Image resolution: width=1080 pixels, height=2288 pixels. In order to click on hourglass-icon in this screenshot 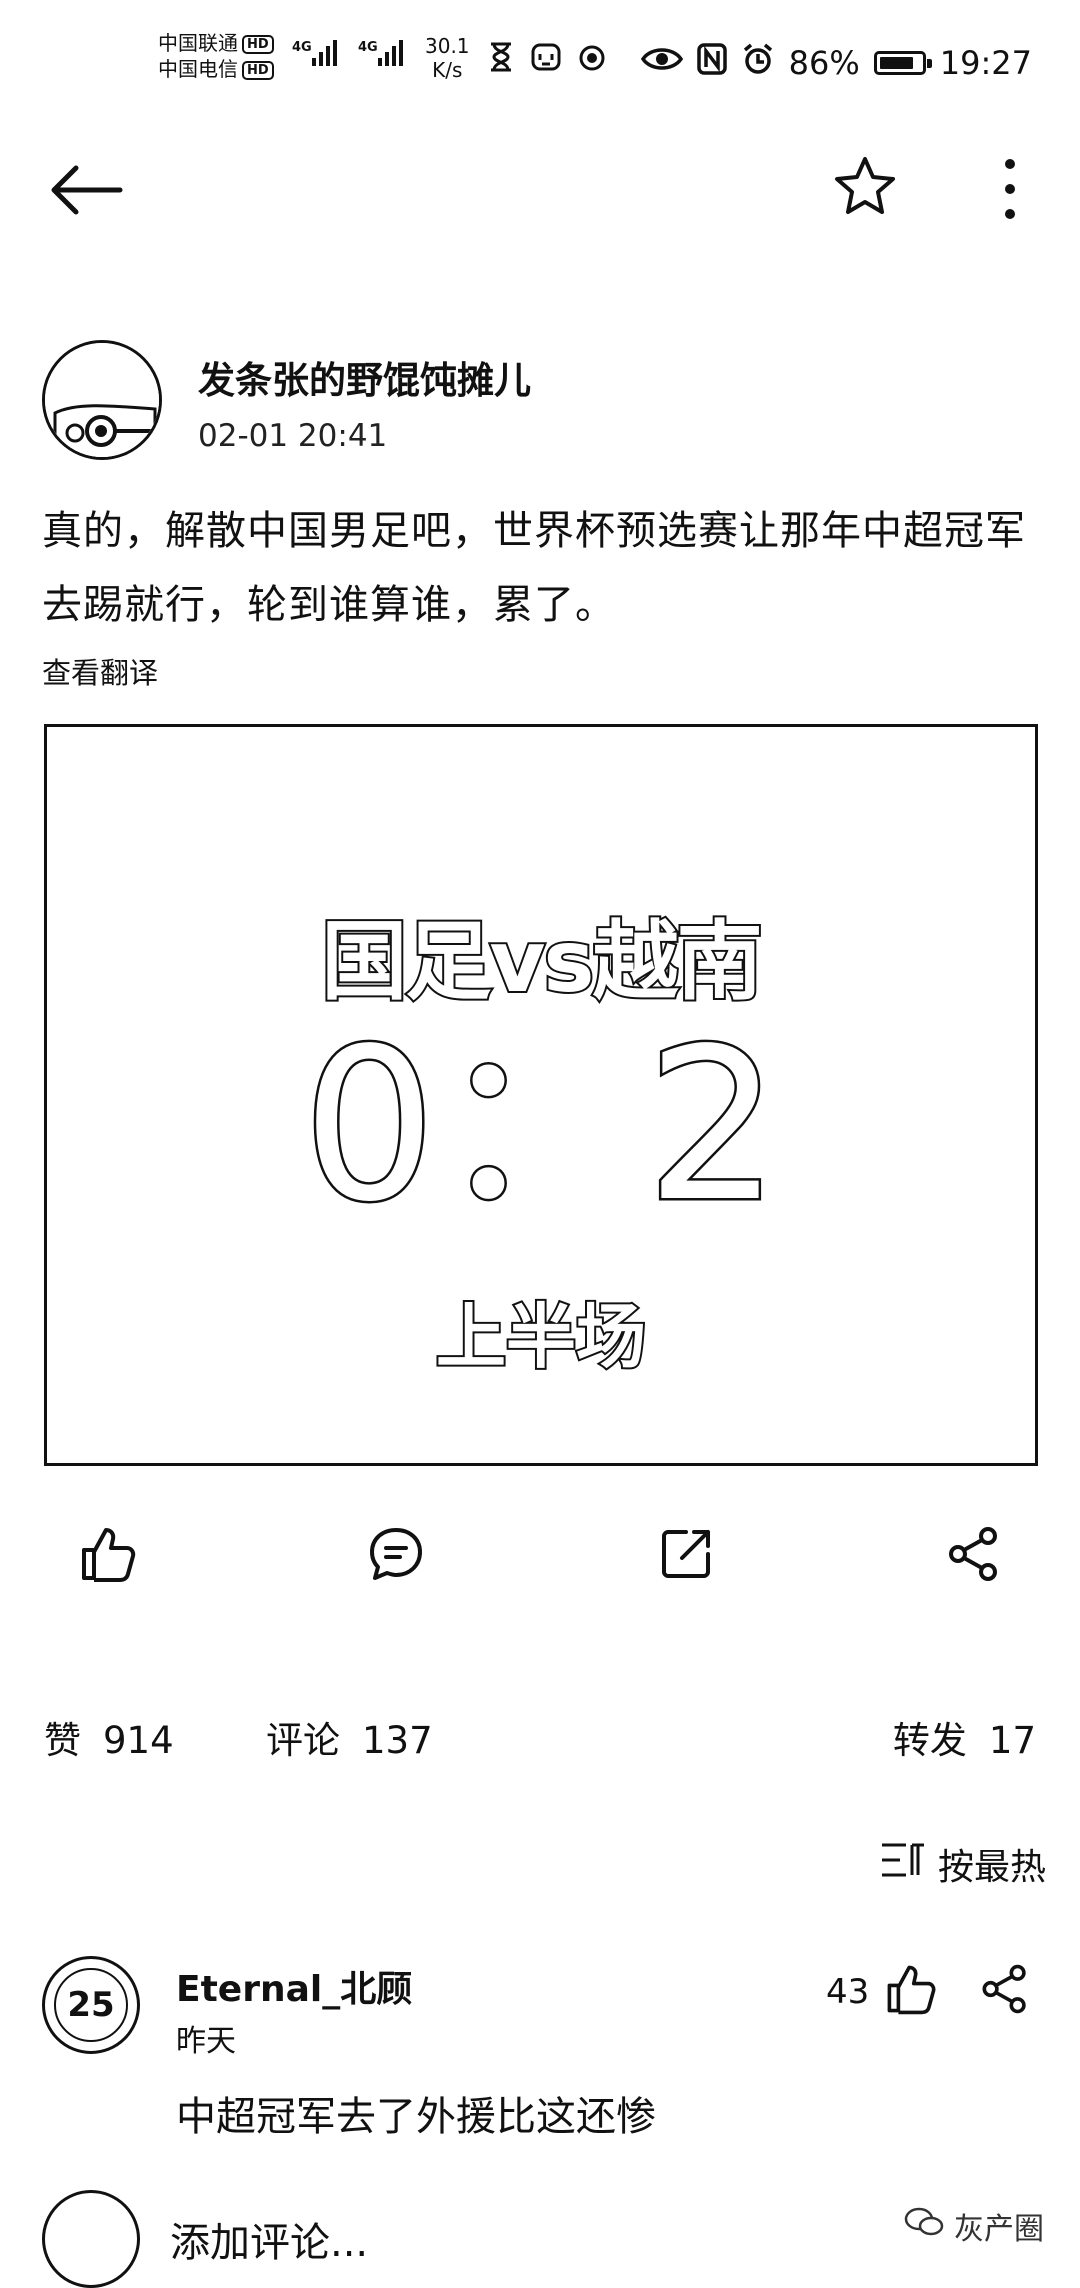, I will do `click(501, 57)`.